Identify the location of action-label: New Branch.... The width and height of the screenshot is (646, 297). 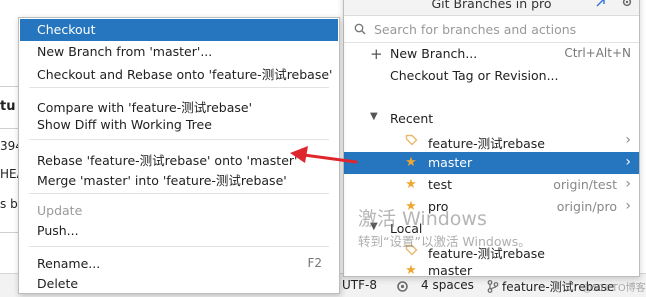
(434, 53).